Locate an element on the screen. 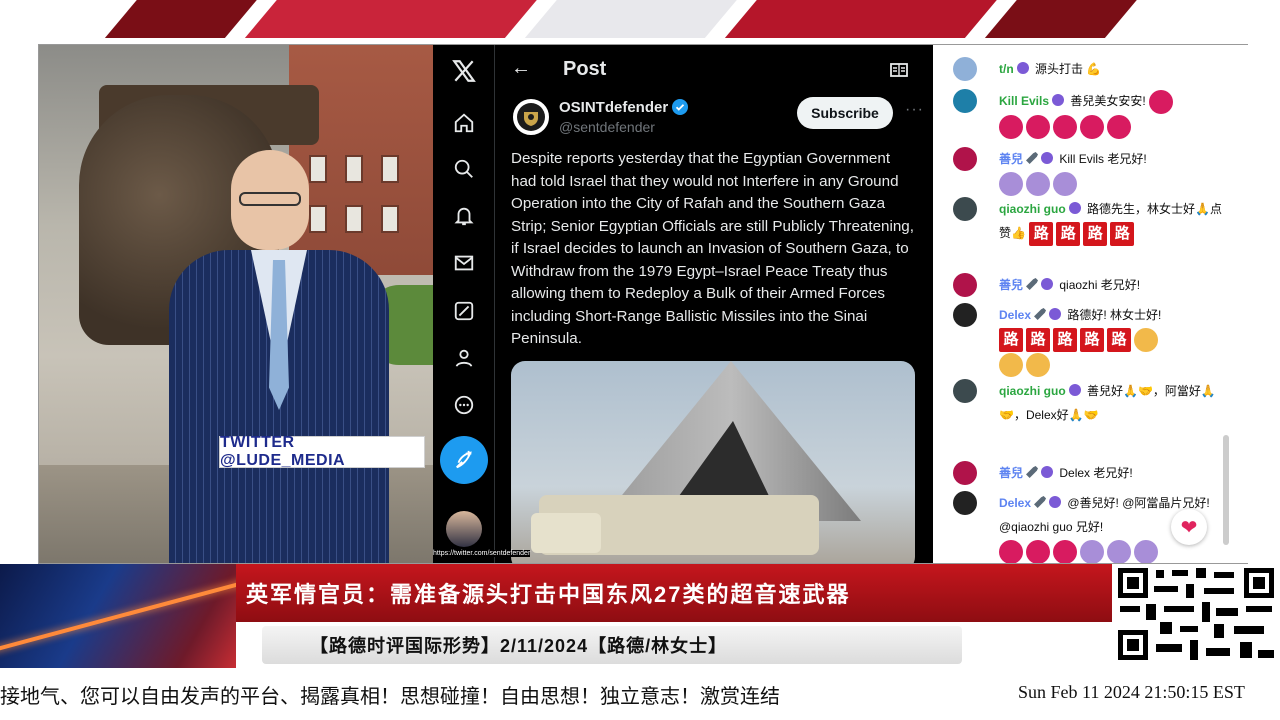  heart-icon: ❤ is located at coordinates (1189, 527).